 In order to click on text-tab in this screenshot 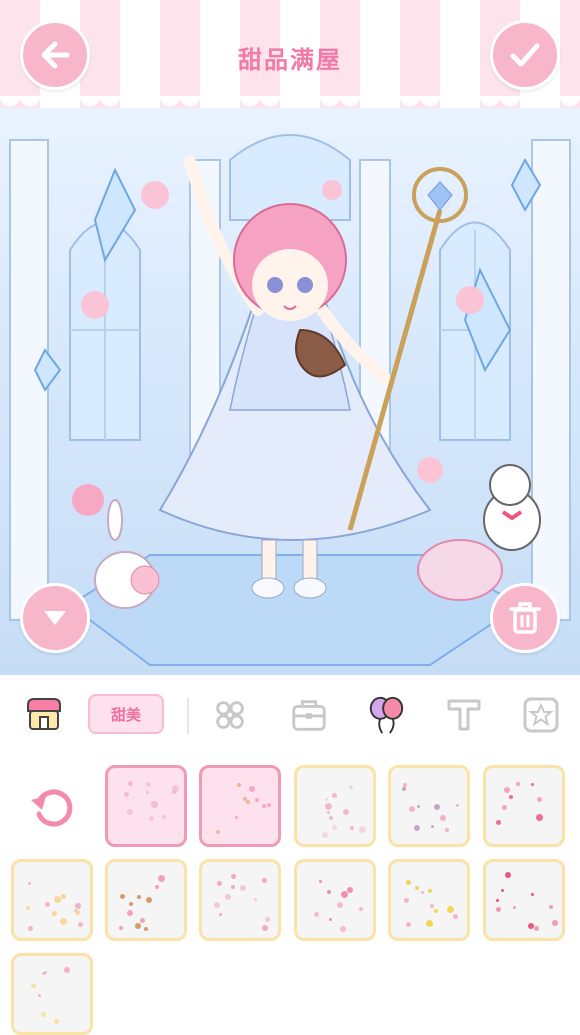, I will do `click(464, 715)`.